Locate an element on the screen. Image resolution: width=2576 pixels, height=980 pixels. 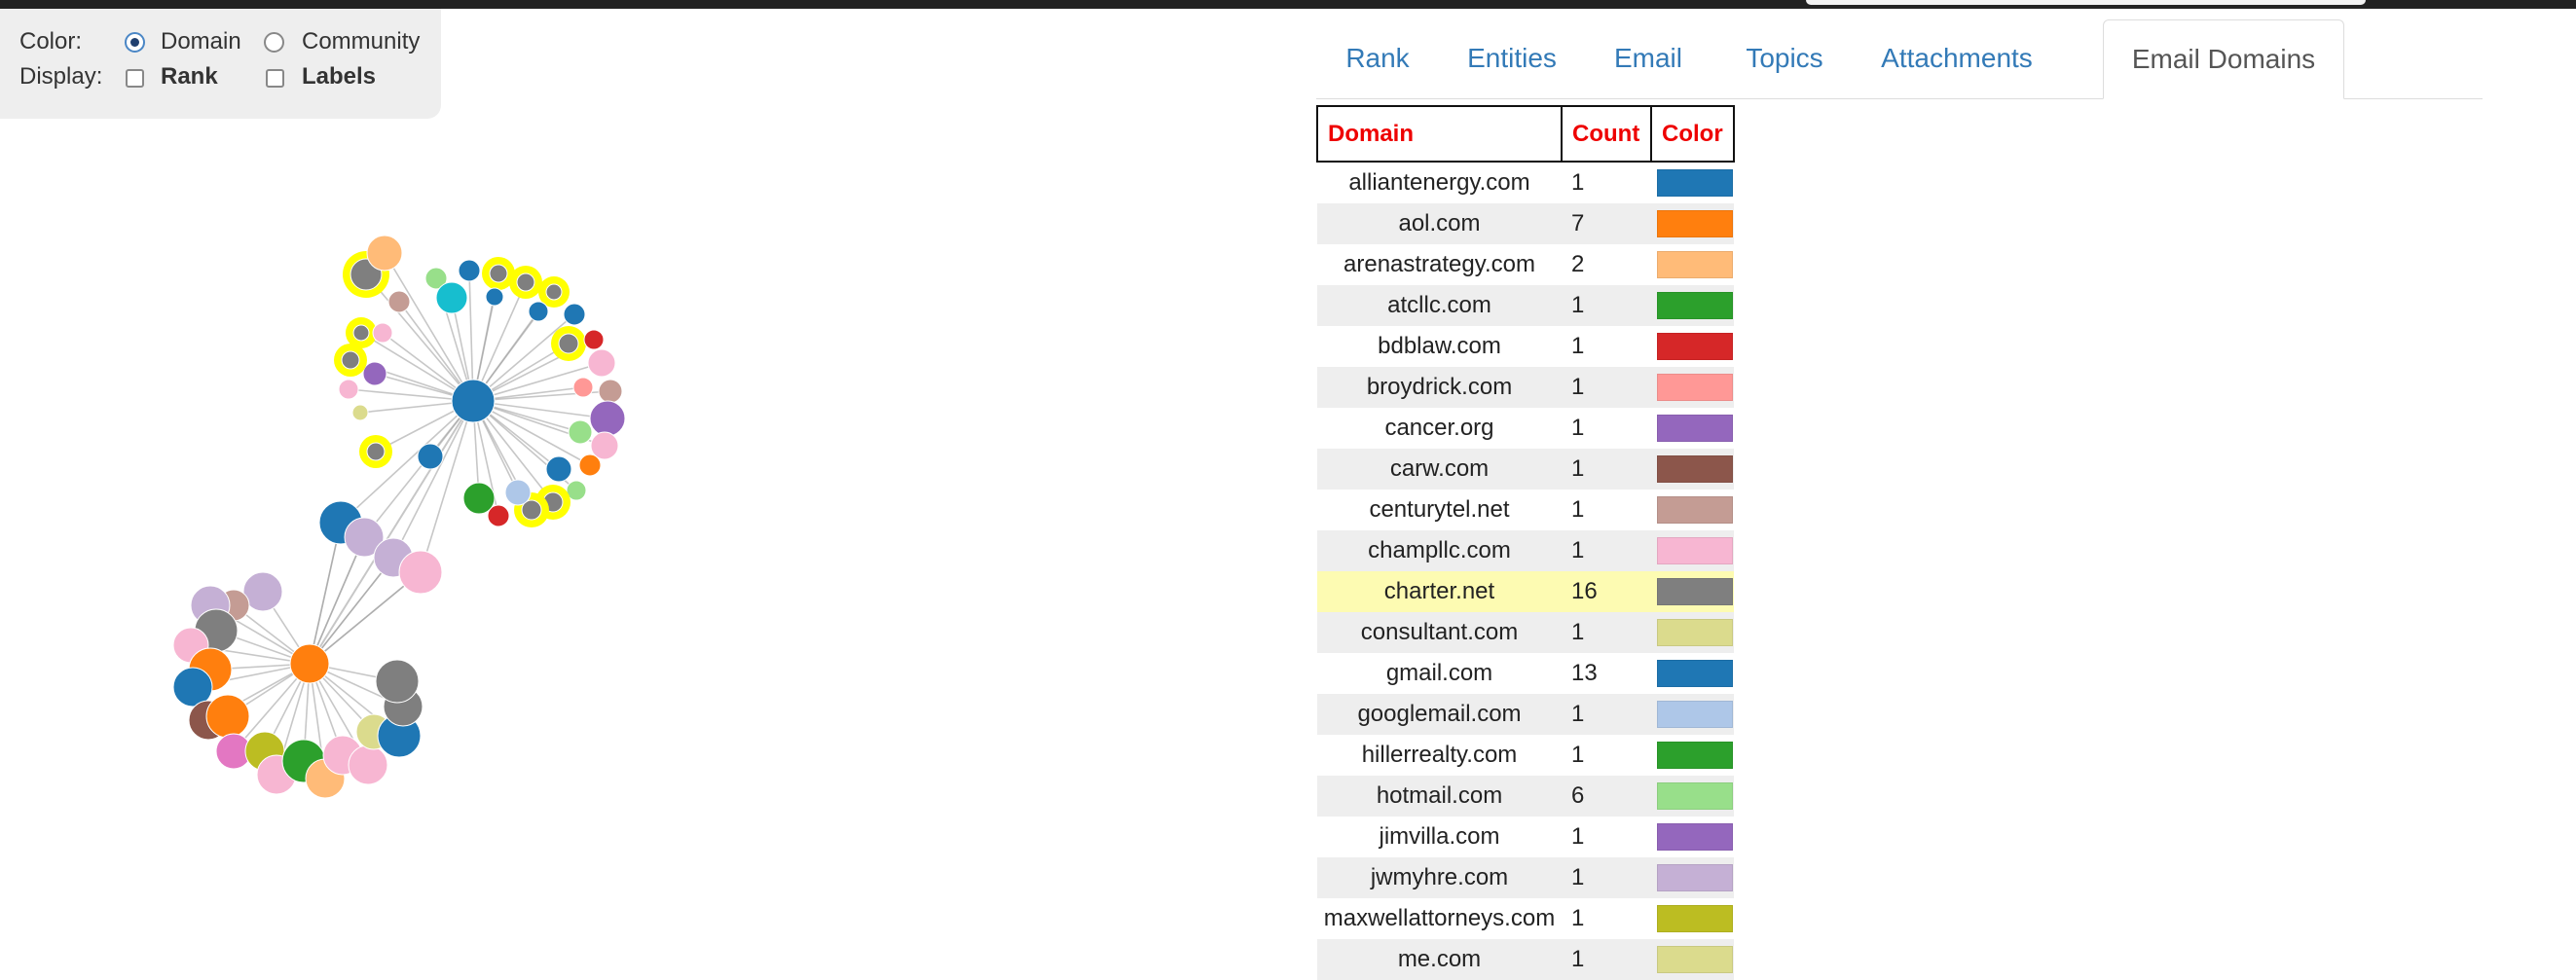
search-box-edge is located at coordinates (2086, 2).